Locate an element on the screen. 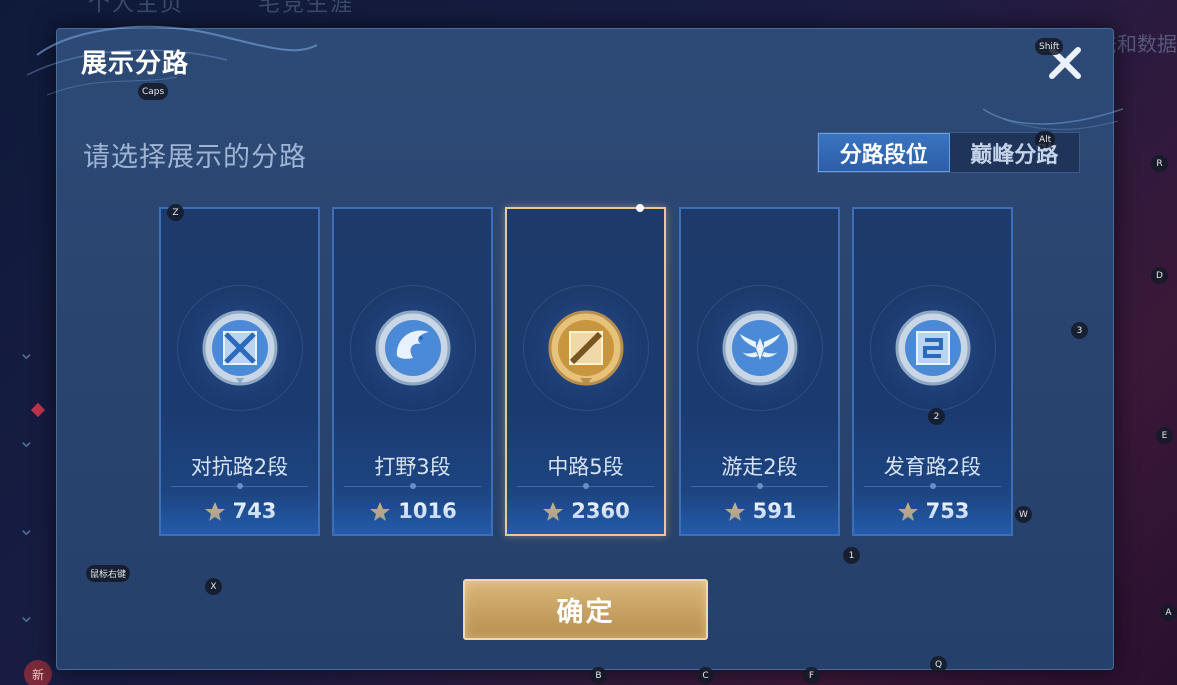  lane-card-top: 对抗路2段 743 is located at coordinates (239, 371).